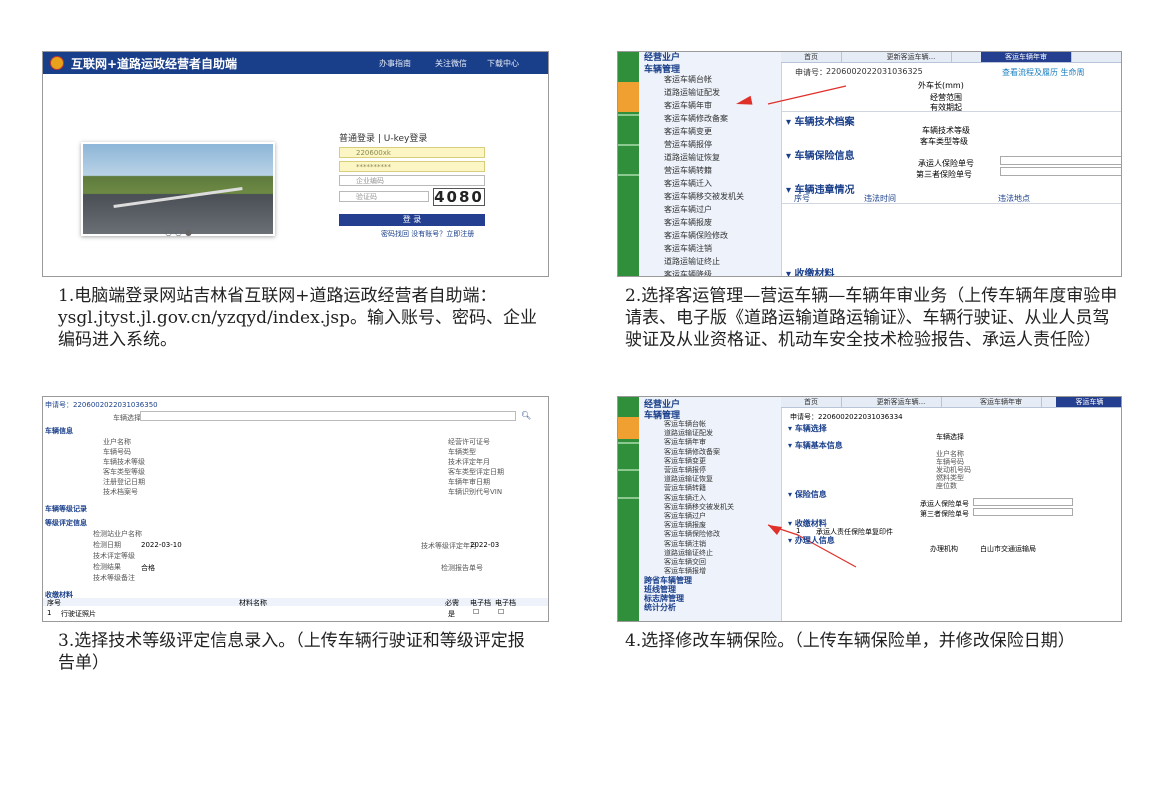 Image resolution: width=1155 pixels, height=798 pixels. What do you see at coordinates (946, 486) in the screenshot?
I see `p4-basic-field-4: 座位数` at bounding box center [946, 486].